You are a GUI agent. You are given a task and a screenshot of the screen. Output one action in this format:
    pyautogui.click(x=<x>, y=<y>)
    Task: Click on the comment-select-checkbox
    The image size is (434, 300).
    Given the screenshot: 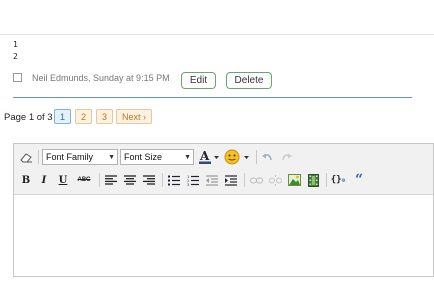 What is the action you would take?
    pyautogui.click(x=17, y=77)
    